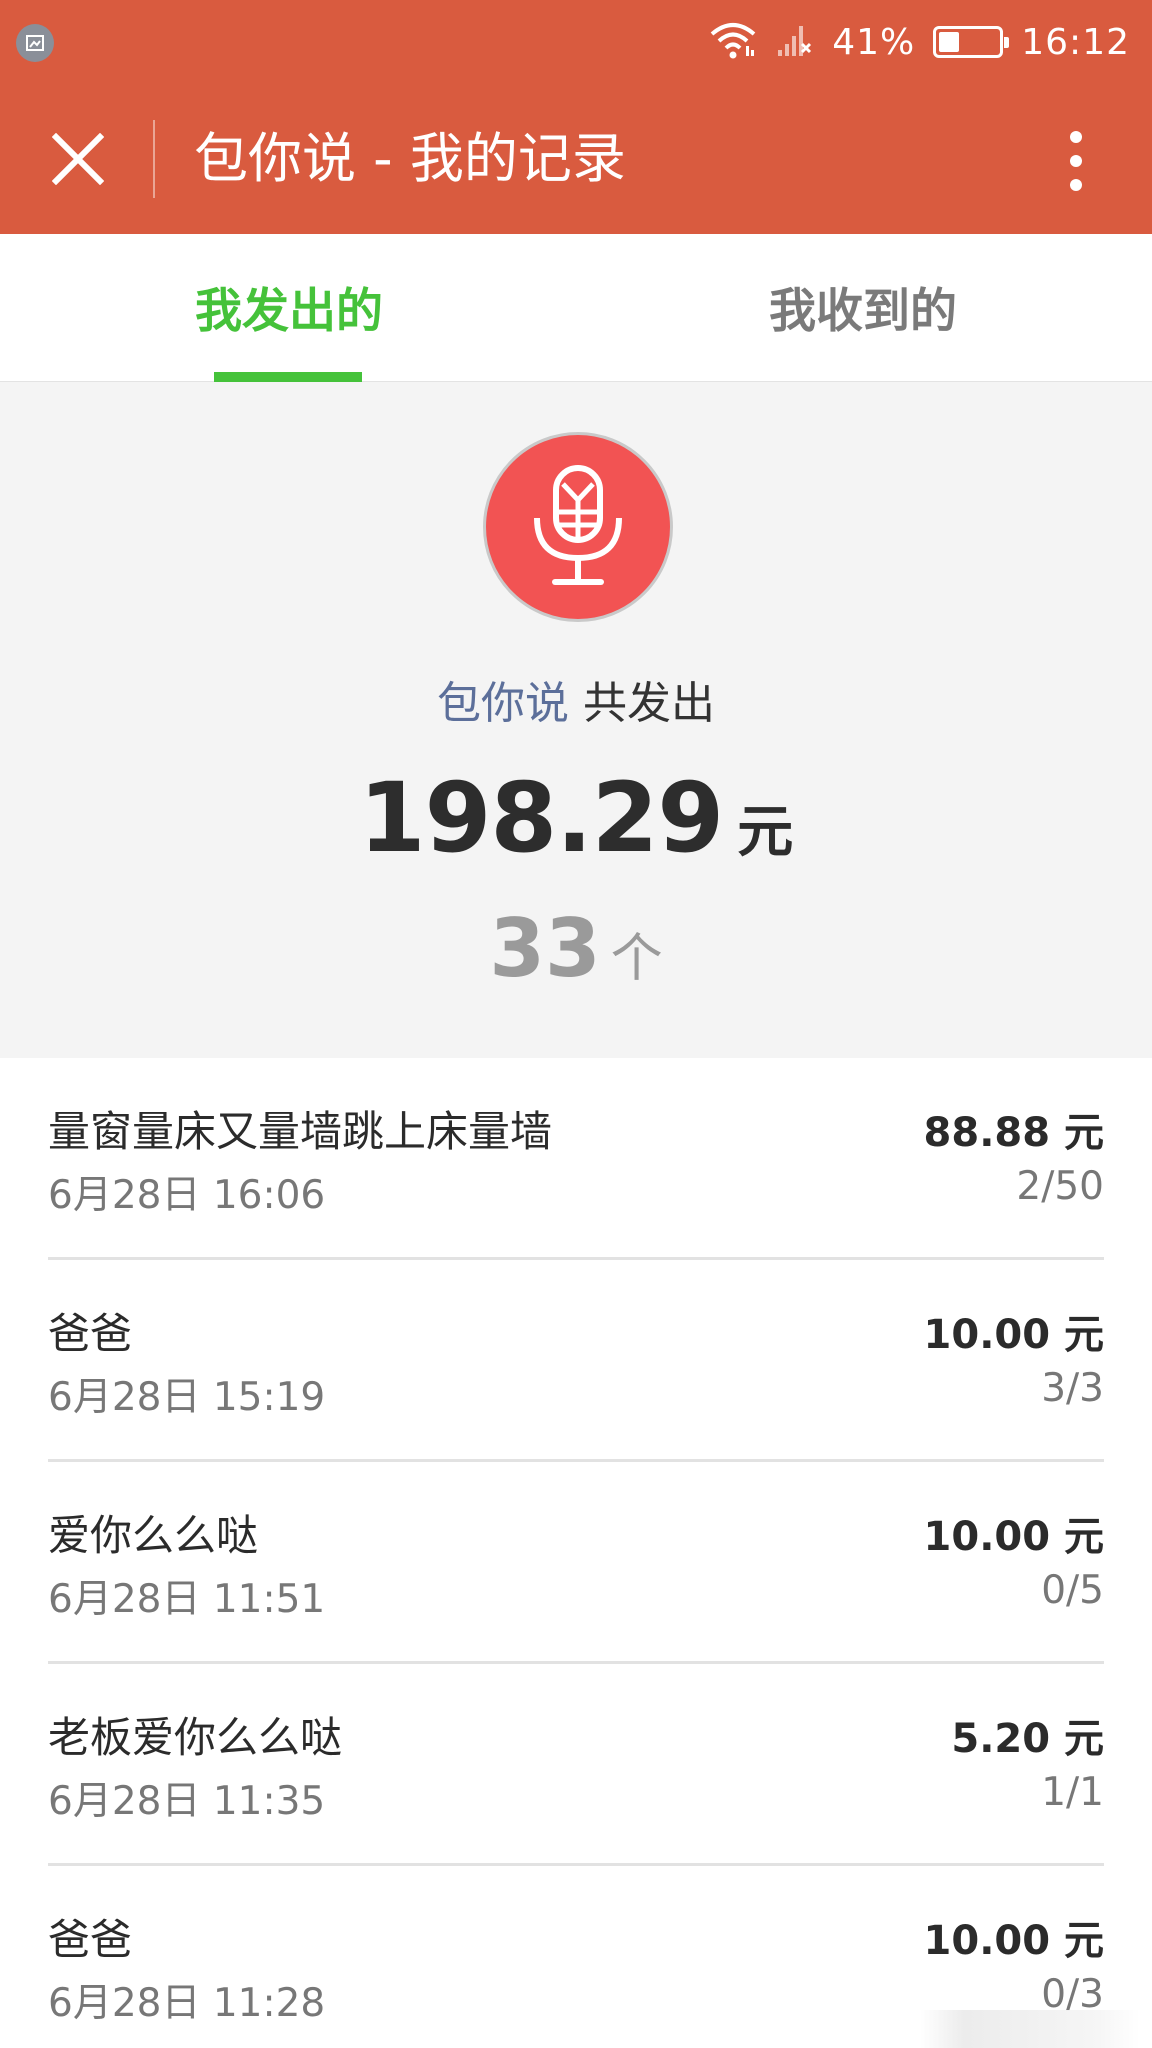 The image size is (1152, 2048). I want to click on summary-caption: 包你说 共发出, so click(576, 704).